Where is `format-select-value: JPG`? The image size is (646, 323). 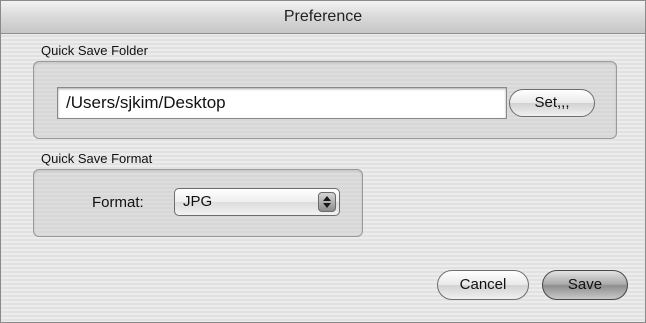 format-select-value: JPG is located at coordinates (198, 201).